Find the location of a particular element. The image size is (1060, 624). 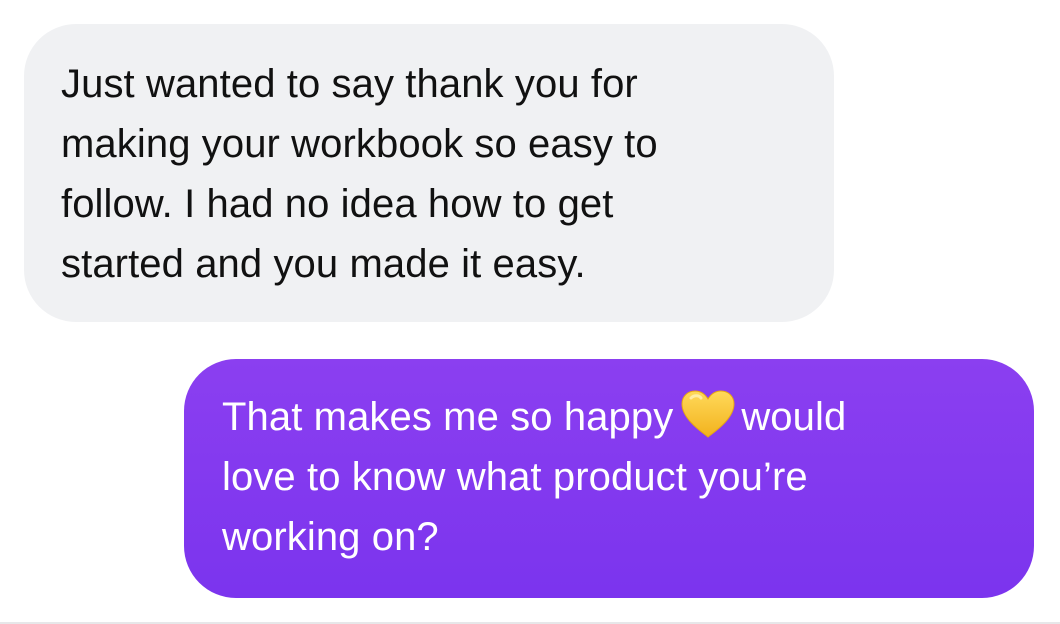

message-text-line: love to know what product you’re is located at coordinates (515, 477).